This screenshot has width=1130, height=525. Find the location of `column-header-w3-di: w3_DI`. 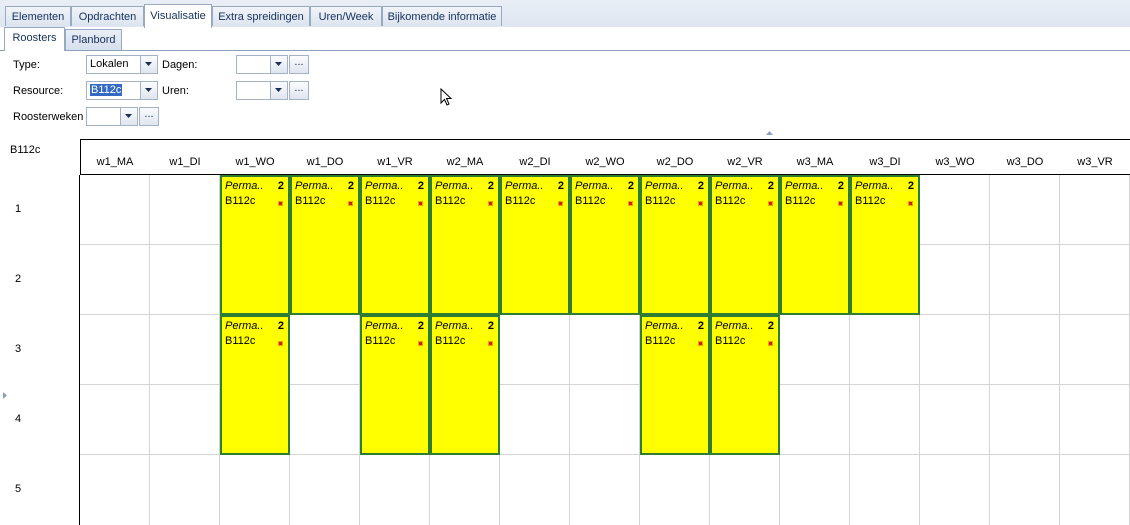

column-header-w3-di: w3_DI is located at coordinates (885, 162).